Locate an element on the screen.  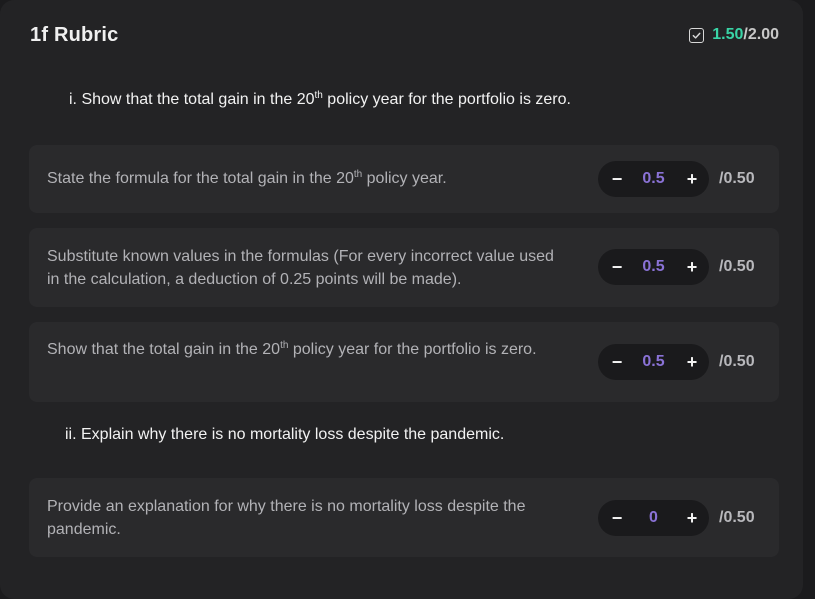
criterion-text-end: policy year. is located at coordinates (404, 178).